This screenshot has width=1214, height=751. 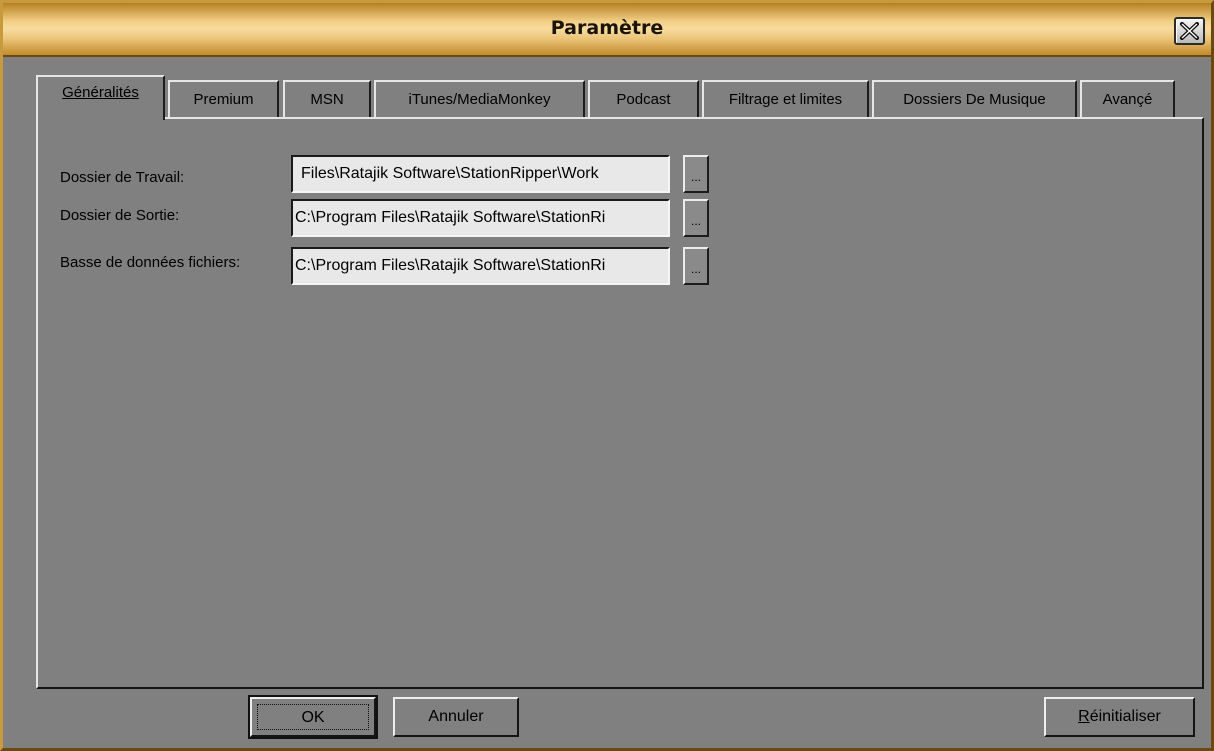 What do you see at coordinates (122, 177) in the screenshot?
I see `working-folder-label: Dossier de Travail:` at bounding box center [122, 177].